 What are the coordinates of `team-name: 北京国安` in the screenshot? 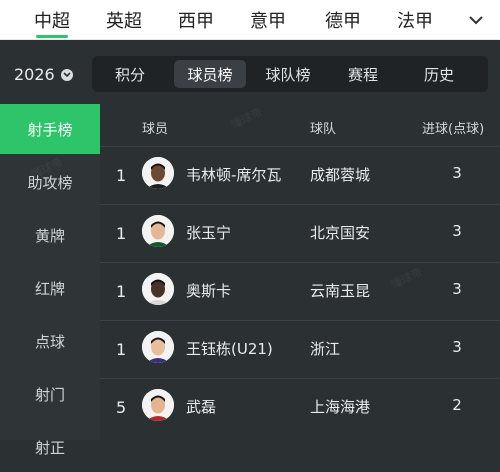 It's located at (340, 233).